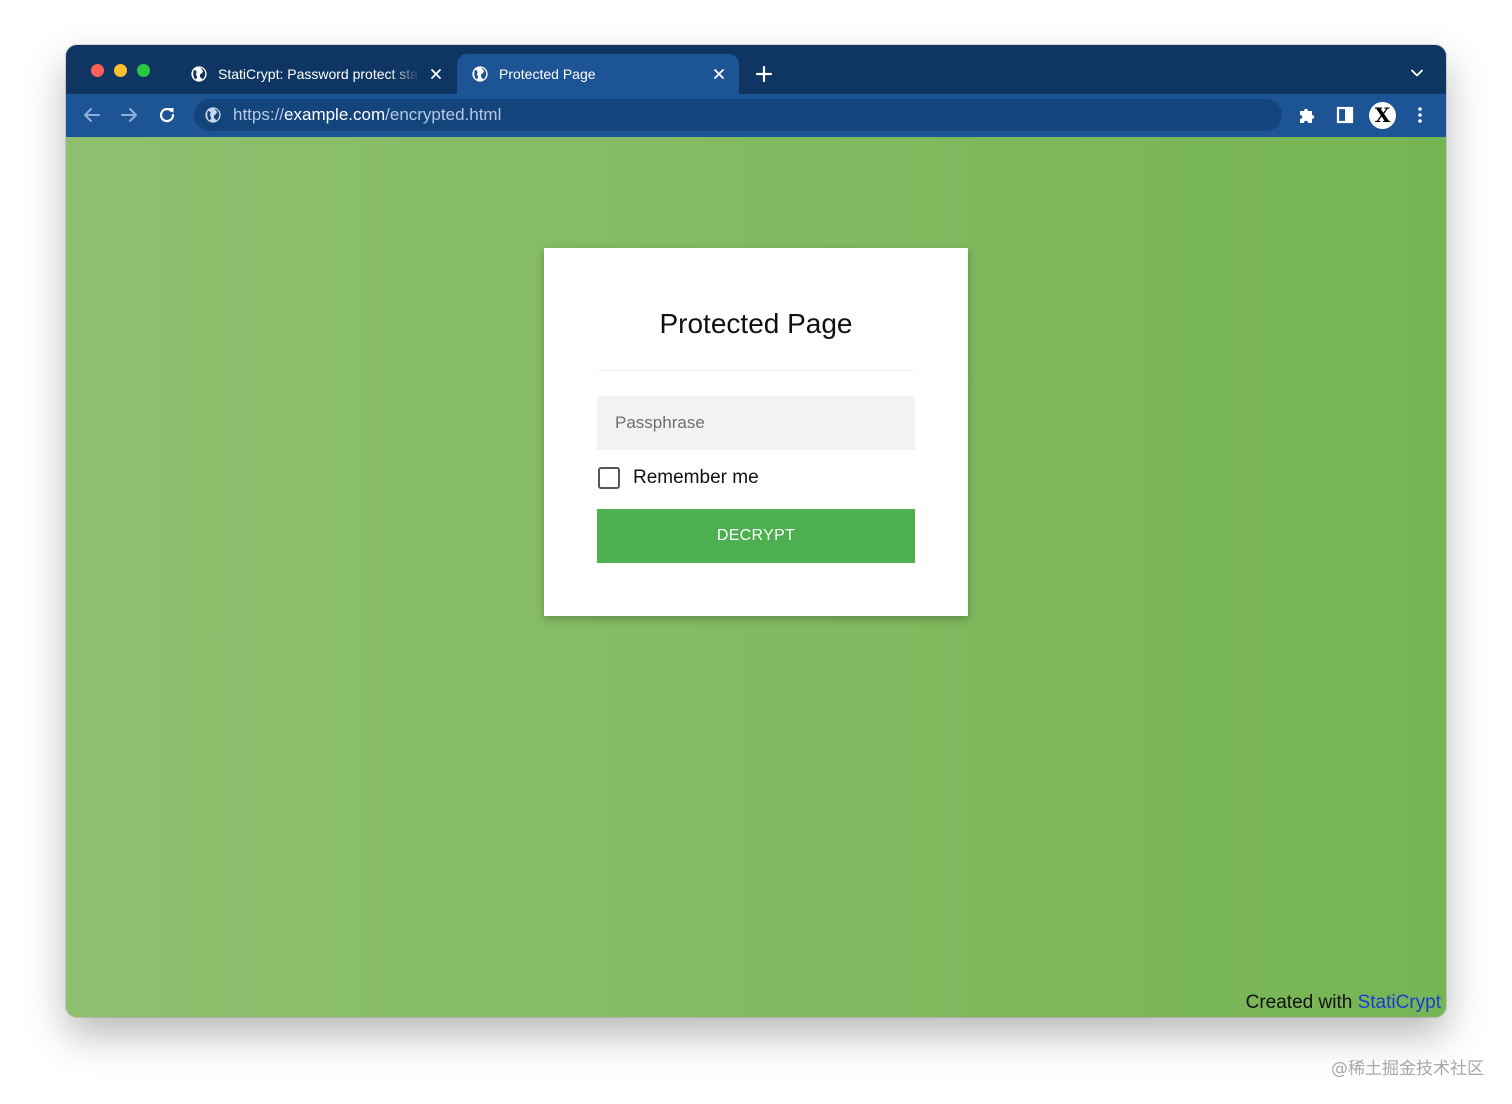  Describe the element at coordinates (92, 115) in the screenshot. I see `back-arrow-icon` at that location.